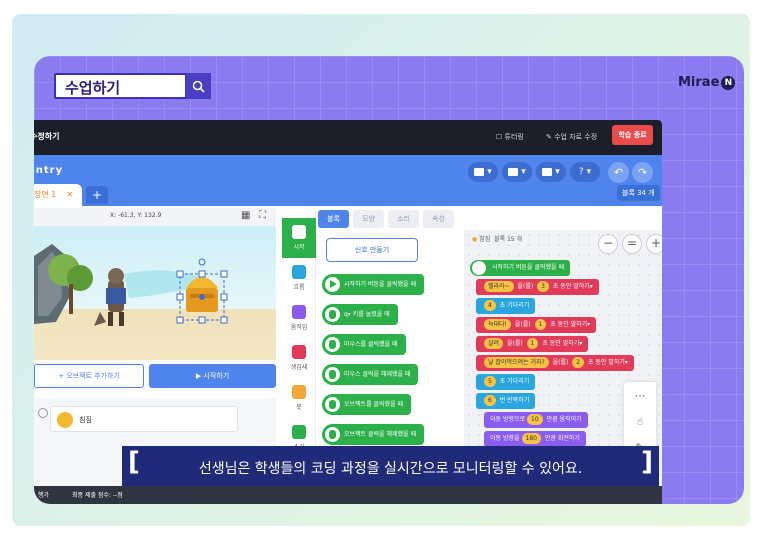 This screenshot has width=760, height=540. I want to click on script-block: 늑대다! 을(를) 1 초 동안 말하기▾, so click(536, 325).